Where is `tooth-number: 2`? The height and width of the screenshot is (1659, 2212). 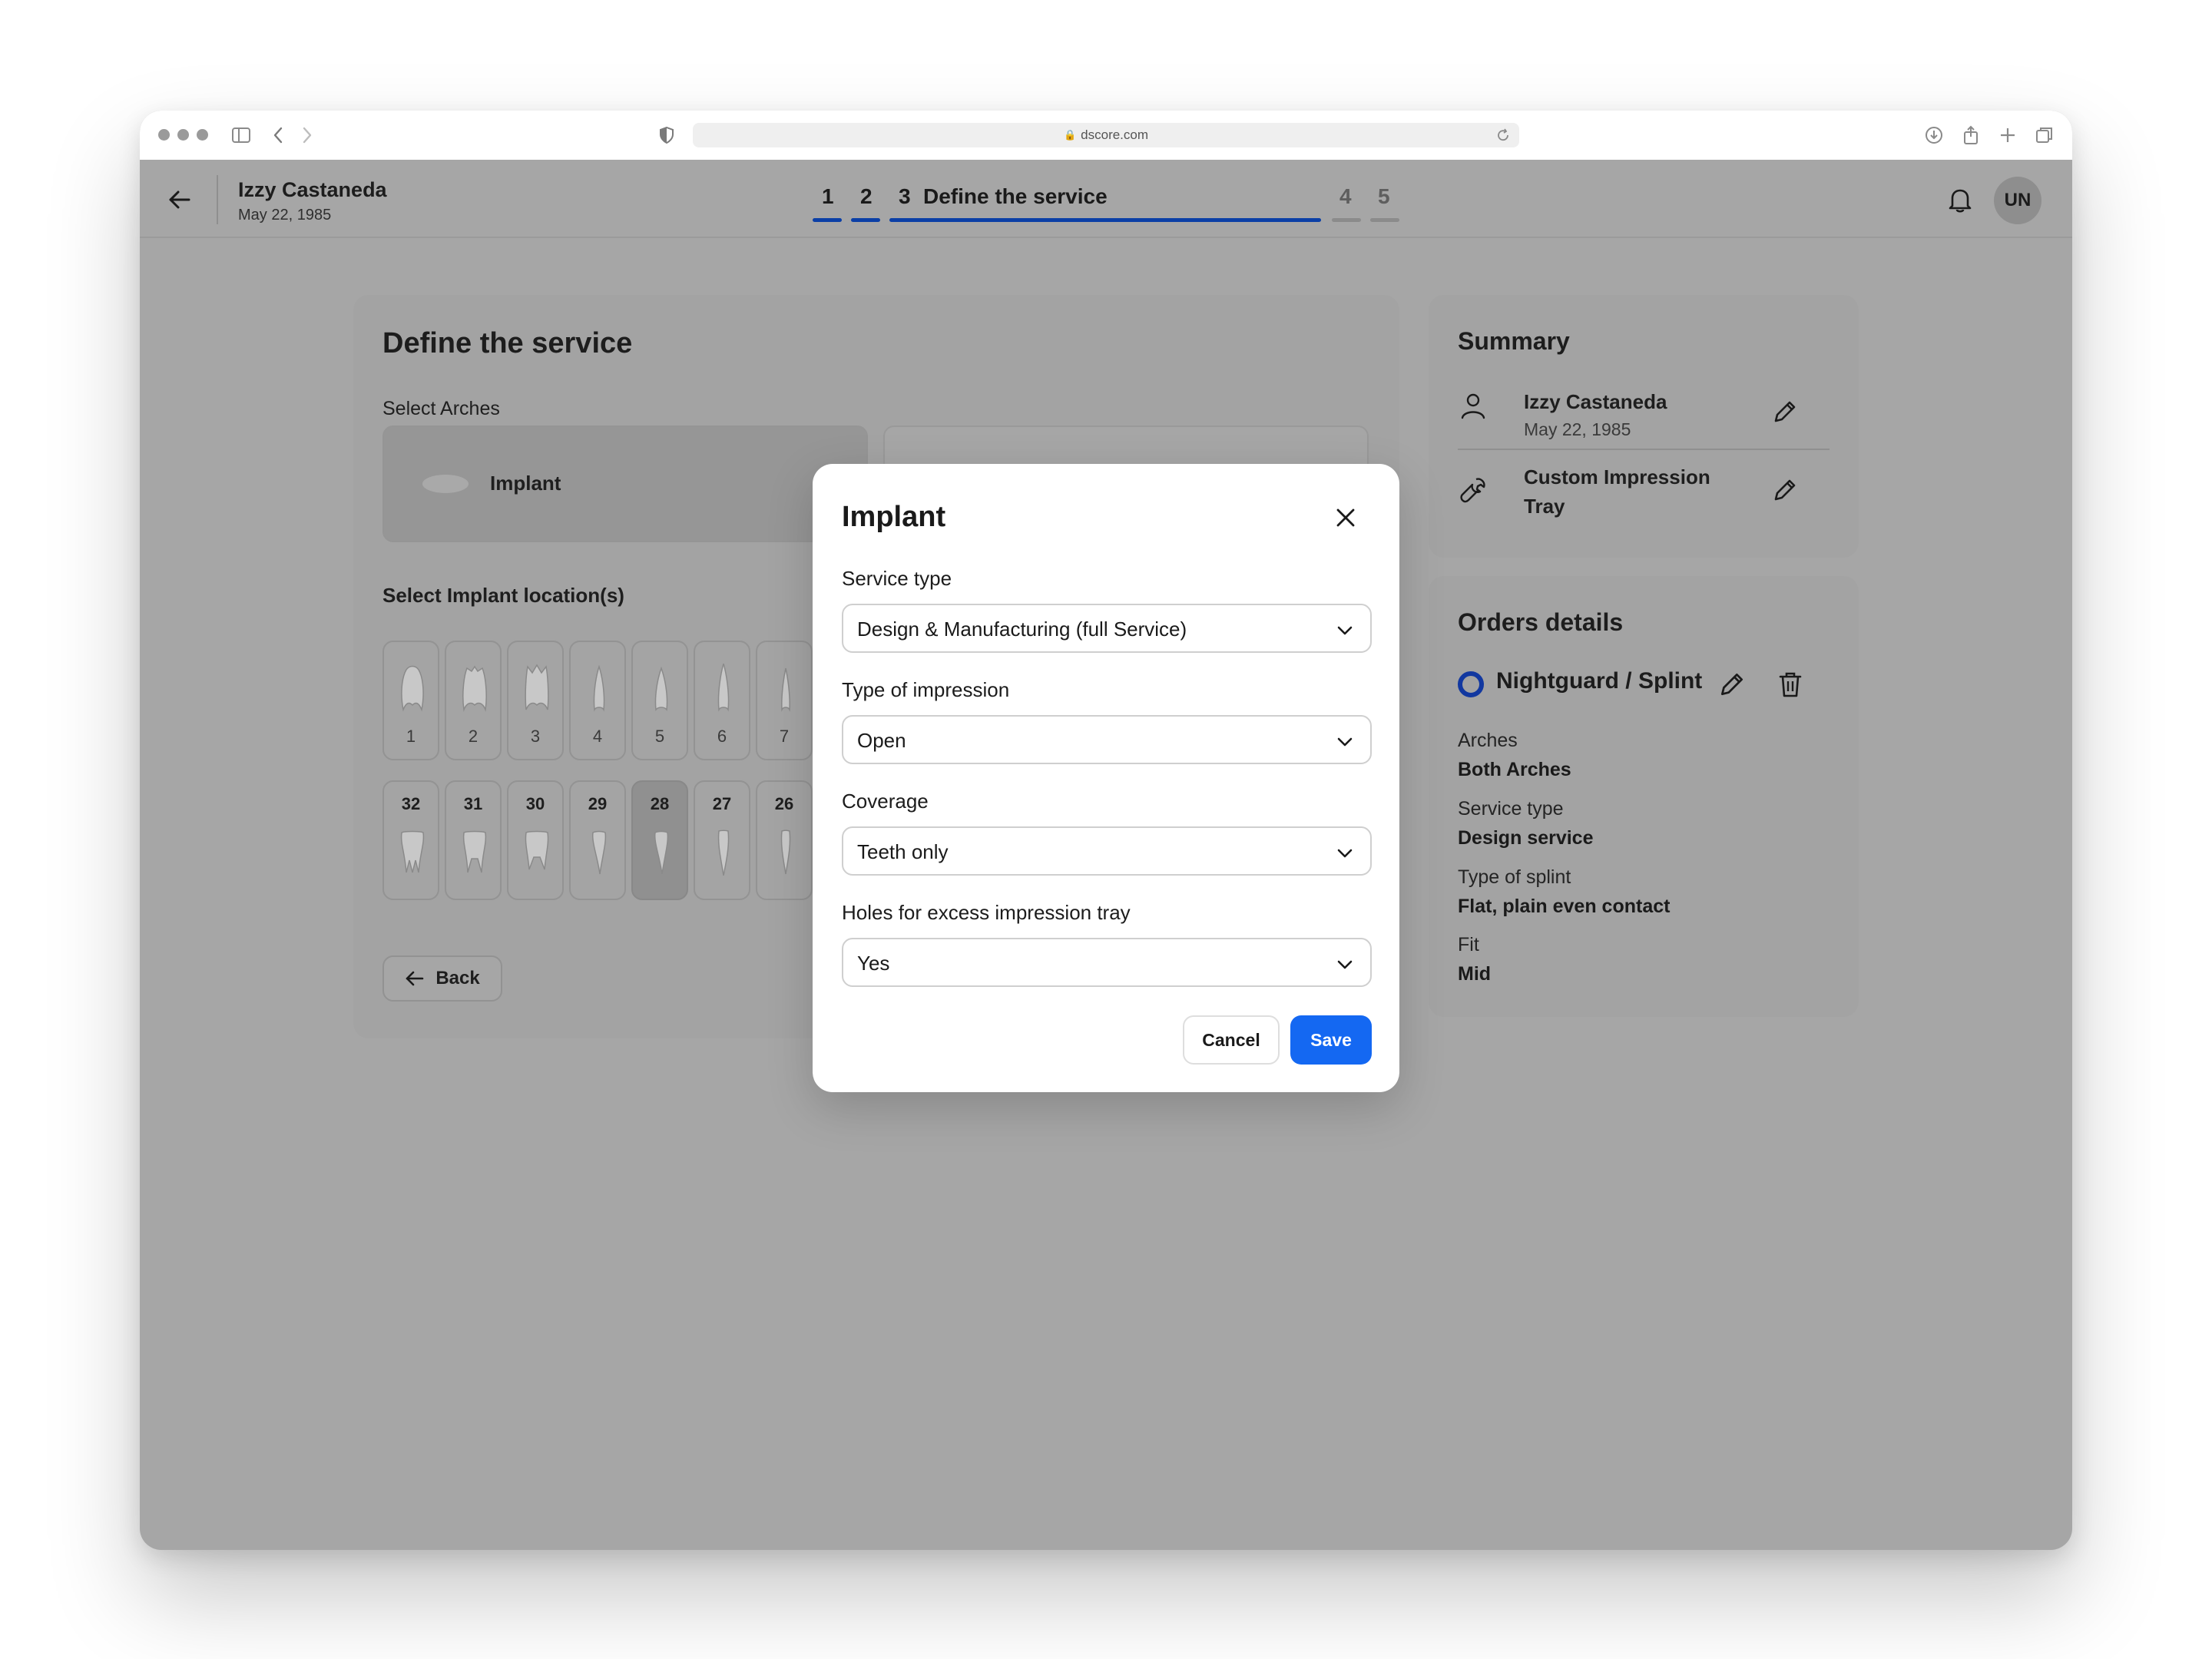 tooth-number: 2 is located at coordinates (473, 737).